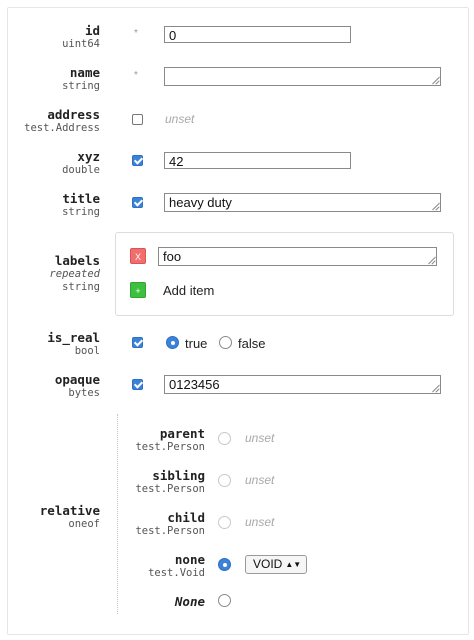  What do you see at coordinates (189, 559) in the screenshot?
I see `option-name: none` at bounding box center [189, 559].